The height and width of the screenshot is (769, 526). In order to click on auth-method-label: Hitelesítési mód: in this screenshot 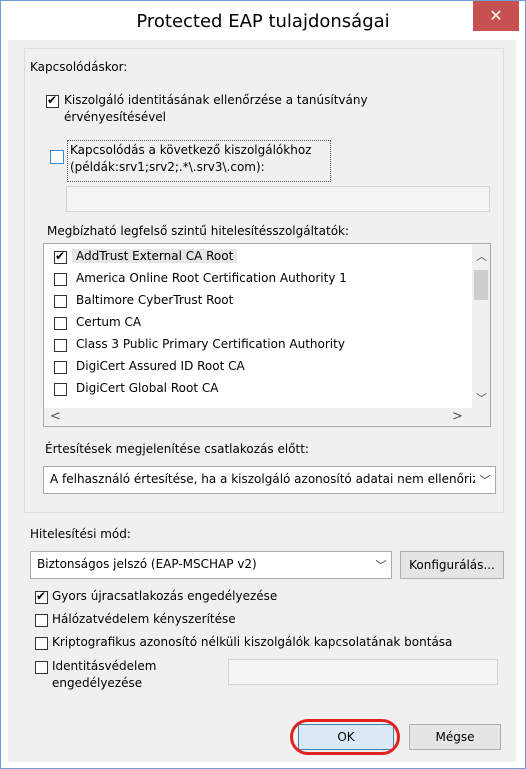, I will do `click(80, 534)`.